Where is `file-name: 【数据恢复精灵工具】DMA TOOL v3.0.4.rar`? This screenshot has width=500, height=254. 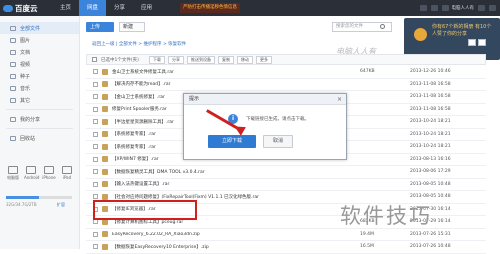 file-name: 【数据恢复精灵工具】DMA TOOL v3.0.4.rar is located at coordinates (236, 172).